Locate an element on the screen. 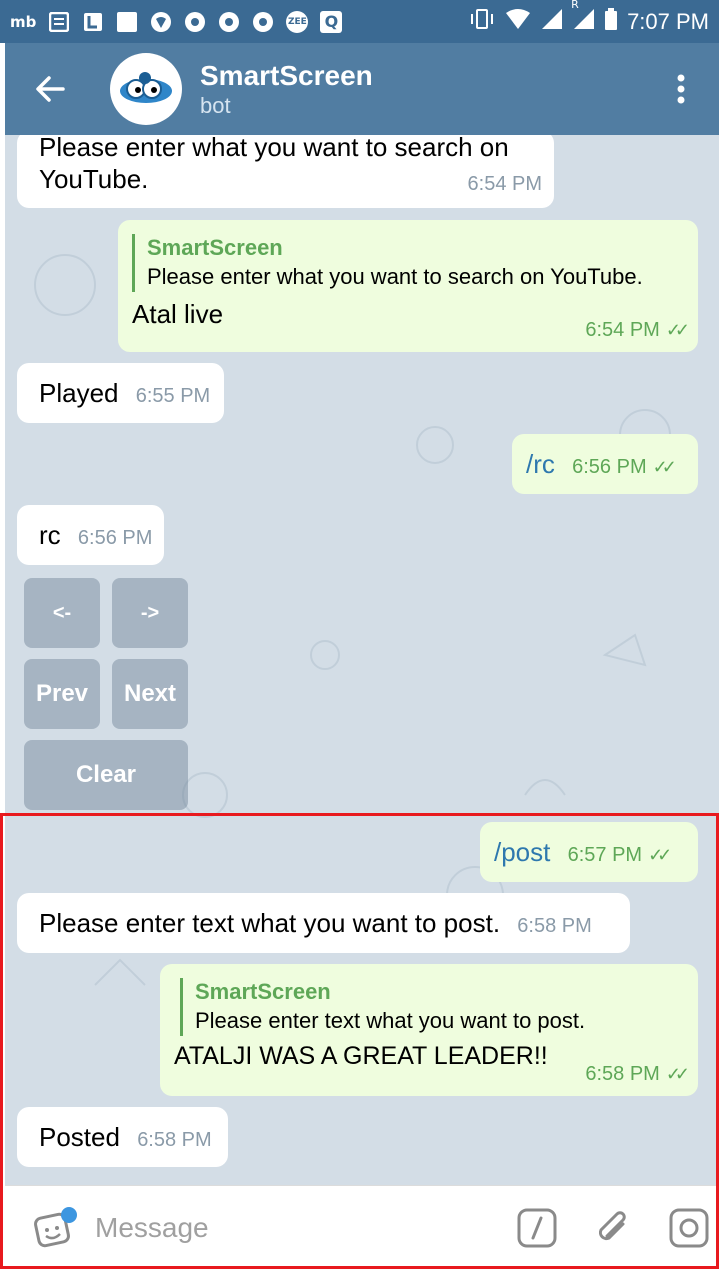  chat-subtitle: bot is located at coordinates (215, 105).